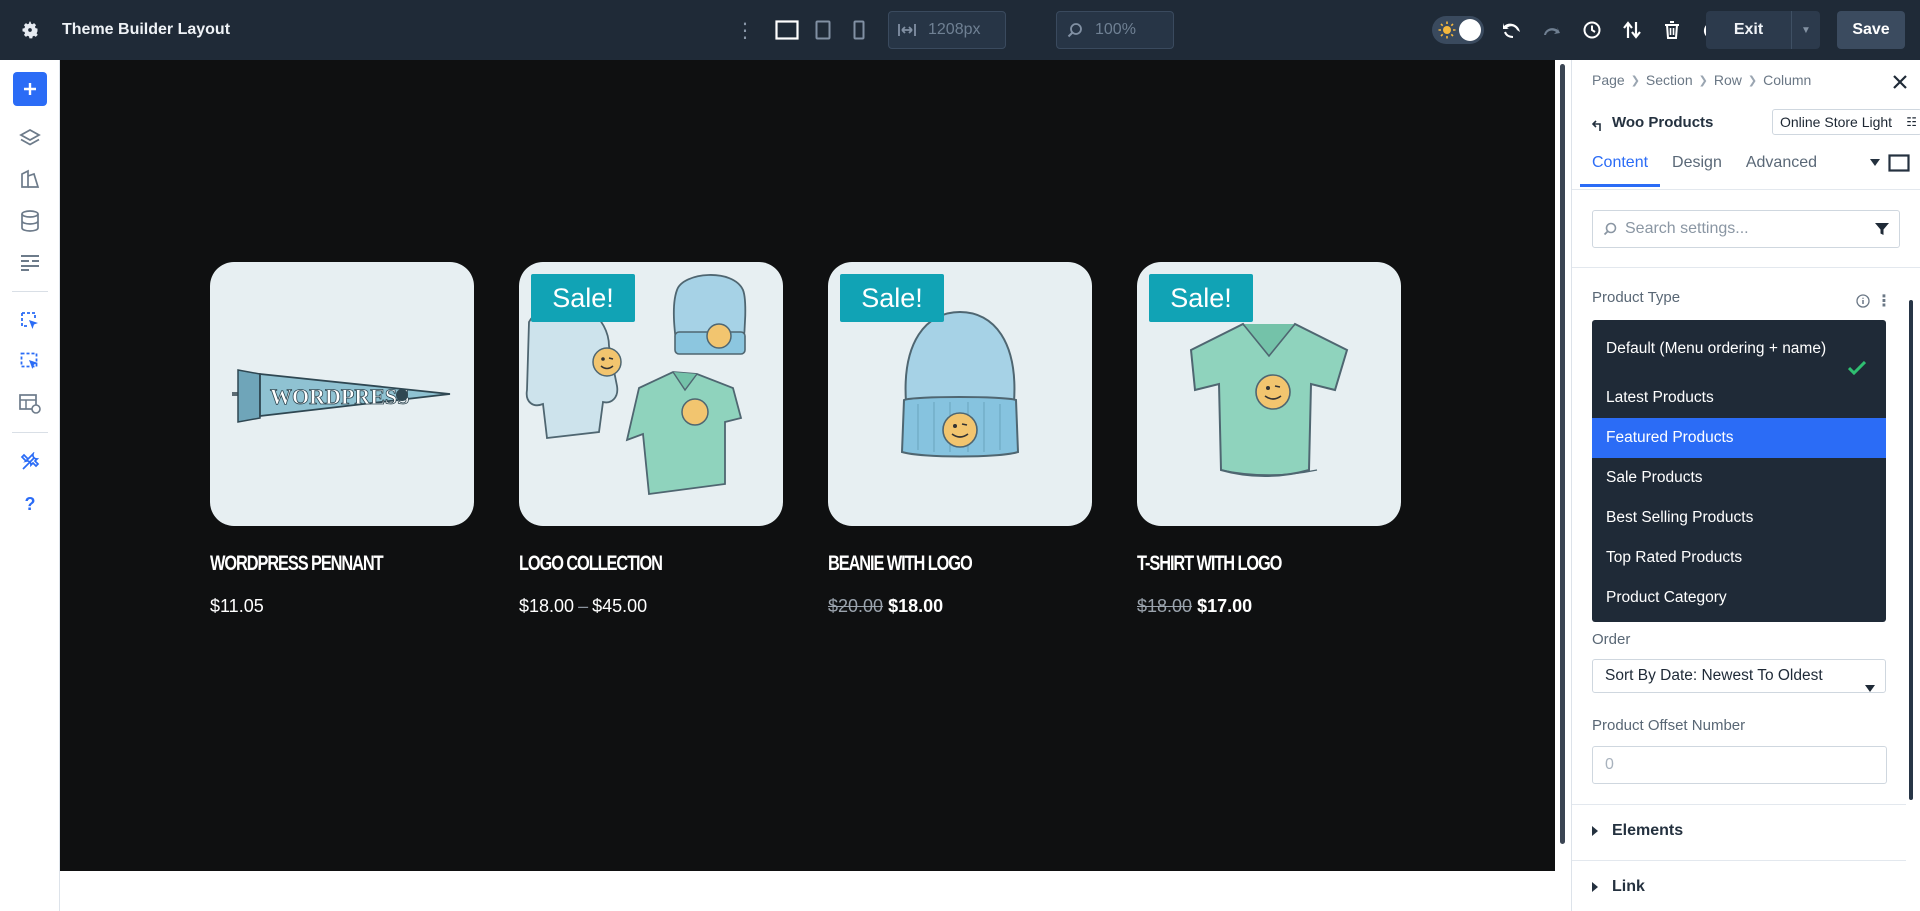  What do you see at coordinates (1871, 30) in the screenshot?
I see `save-button: Save` at bounding box center [1871, 30].